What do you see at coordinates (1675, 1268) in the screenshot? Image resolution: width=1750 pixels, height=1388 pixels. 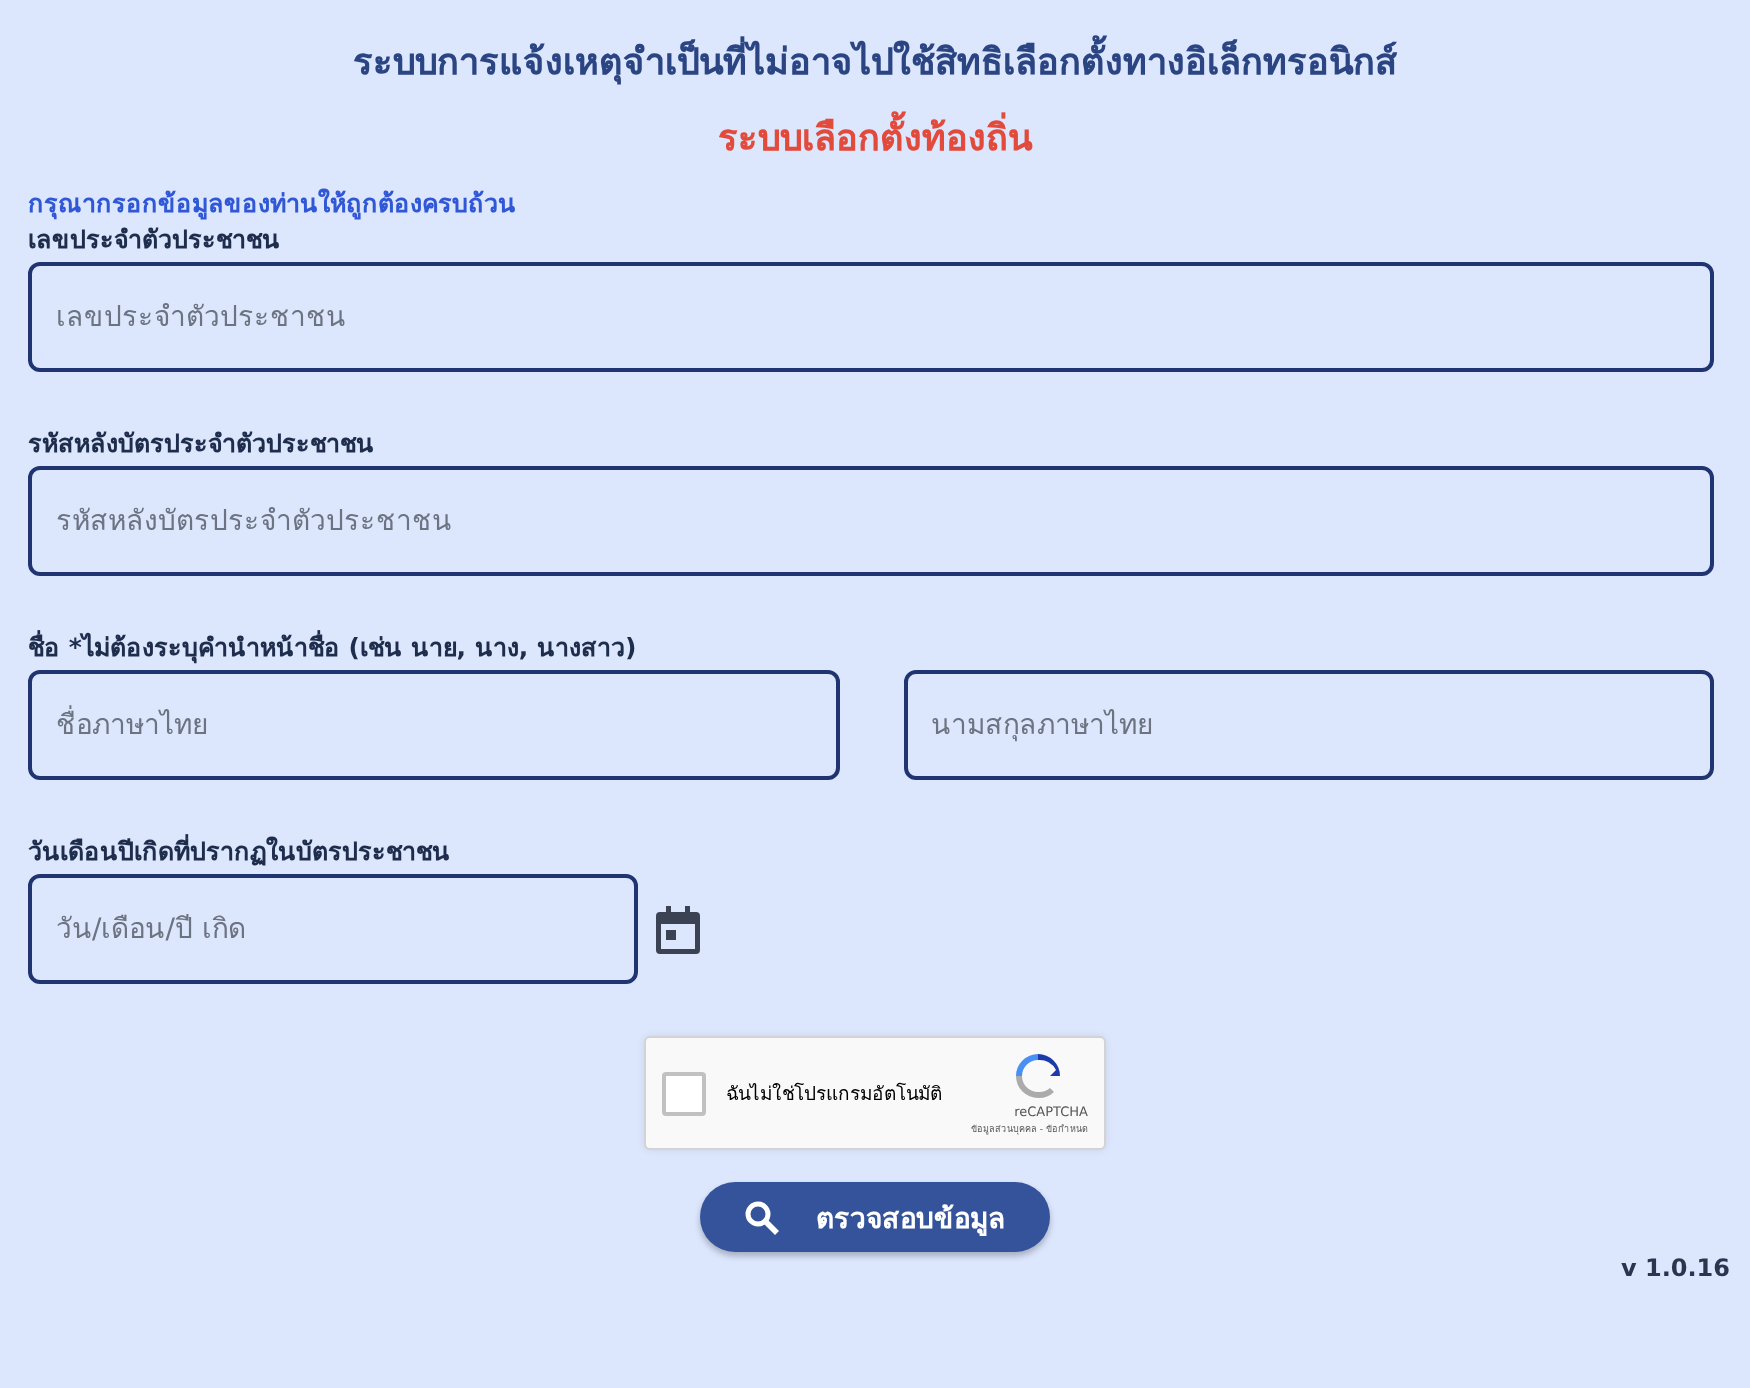 I see `version-text: v 1.0.16` at bounding box center [1675, 1268].